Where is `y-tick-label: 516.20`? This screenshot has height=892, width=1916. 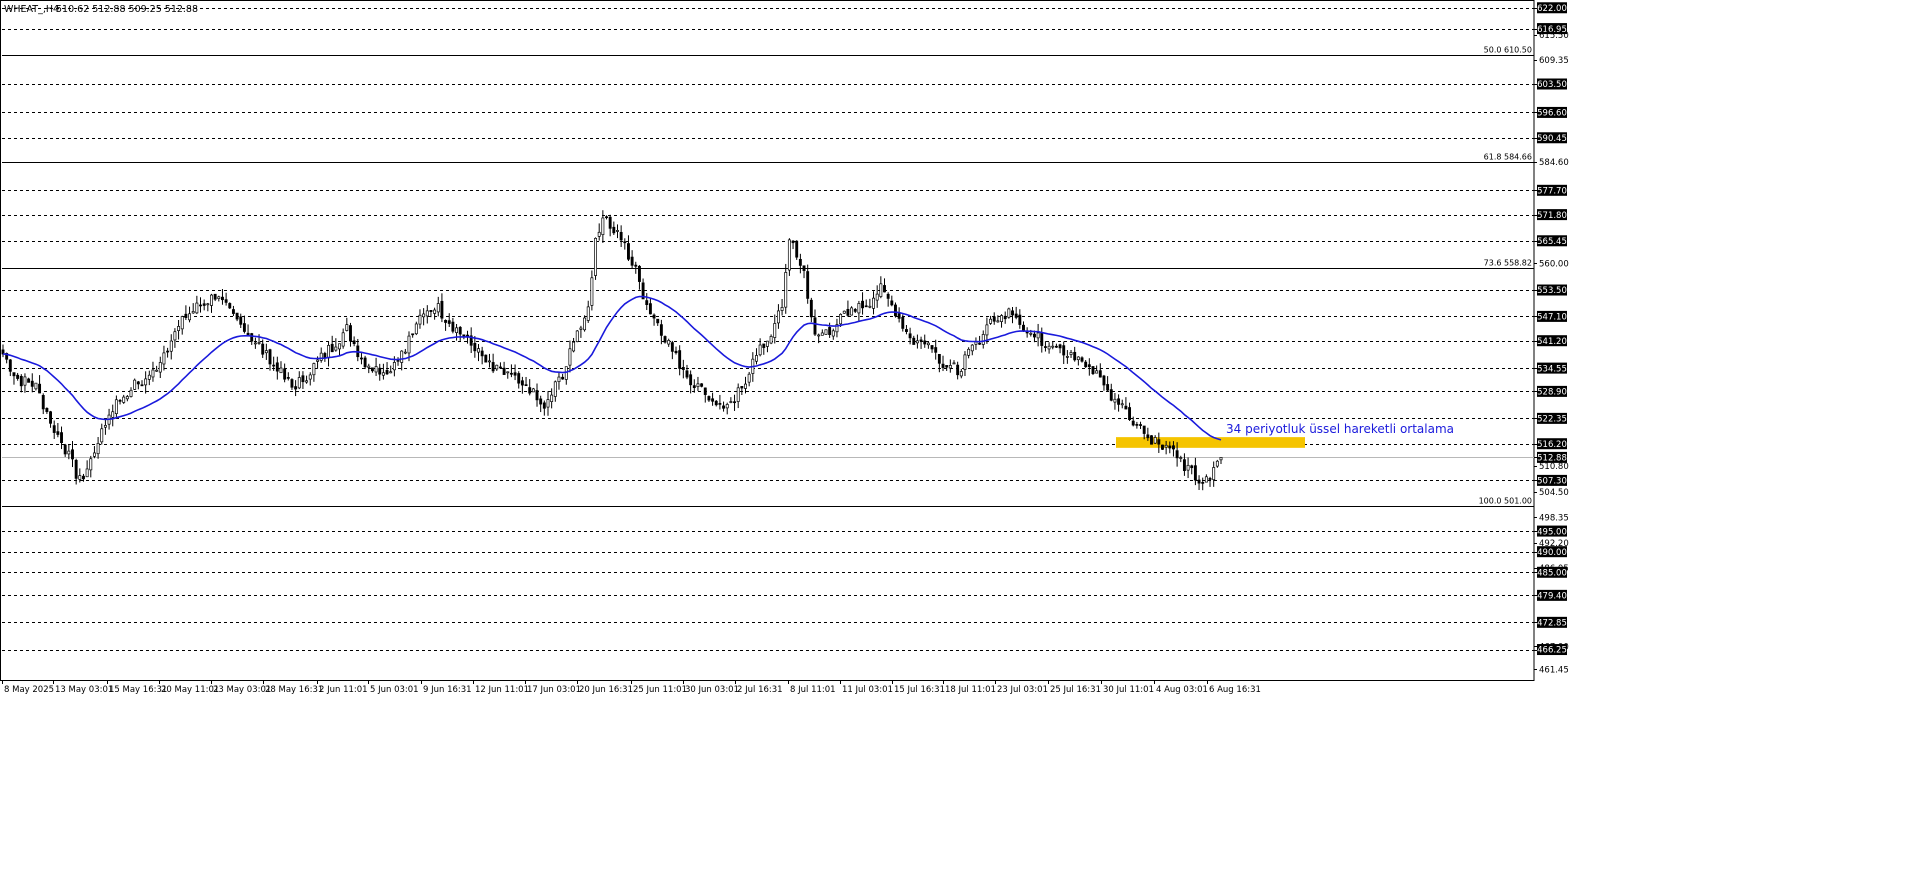 y-tick-label: 516.20 is located at coordinates (1552, 445).